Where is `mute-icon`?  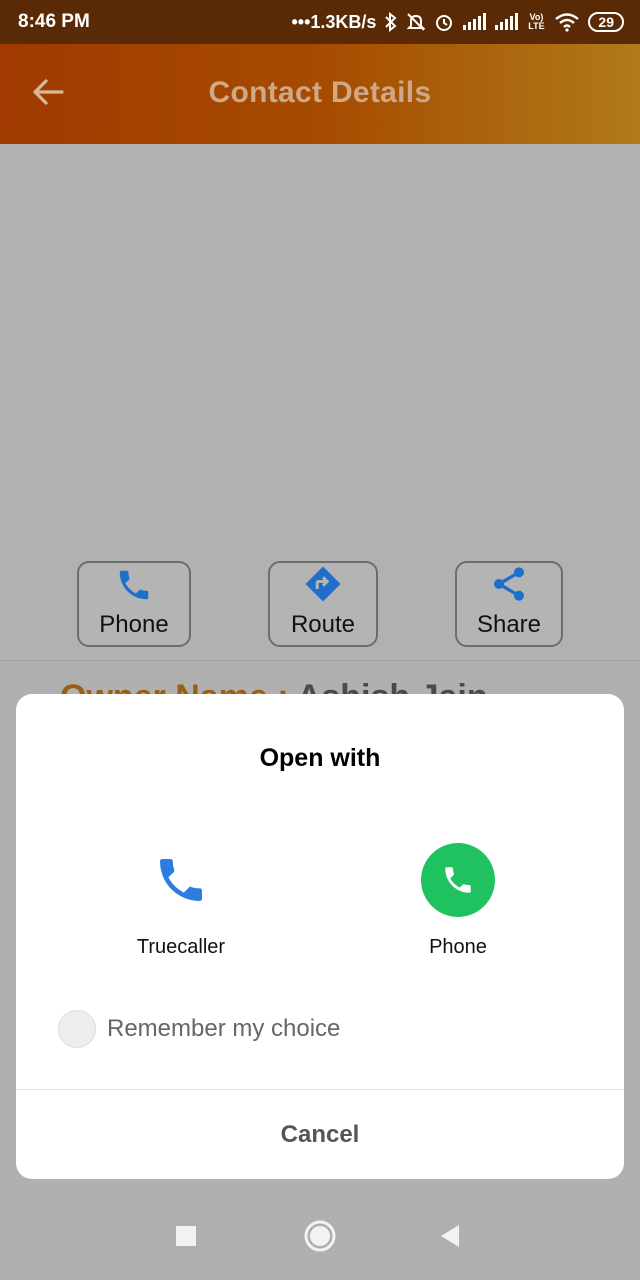 mute-icon is located at coordinates (416, 22).